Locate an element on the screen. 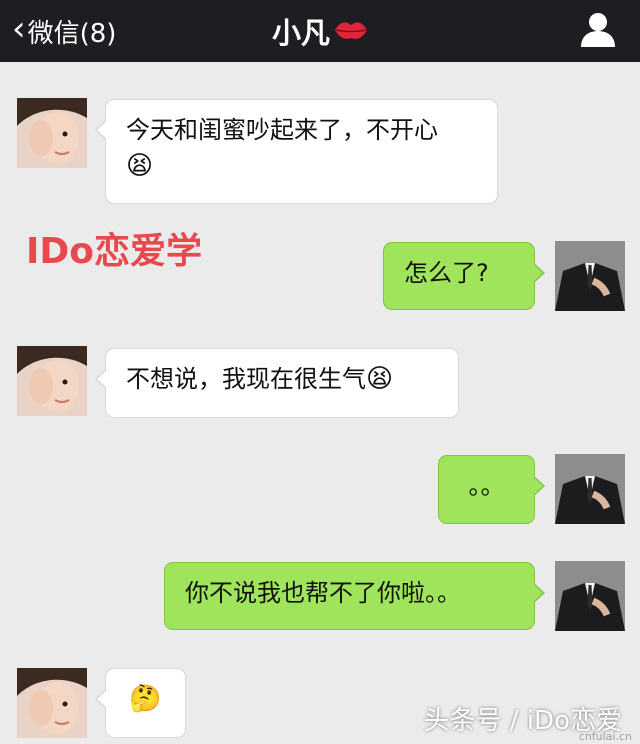 The width and height of the screenshot is (640, 744). contact-profile-button is located at coordinates (598, 29).